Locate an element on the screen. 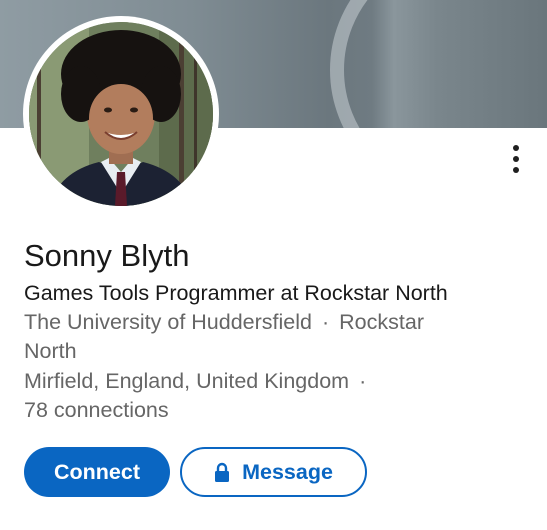 Image resolution: width=547 pixels, height=530 pixels. more-options-button is located at coordinates (516, 159).